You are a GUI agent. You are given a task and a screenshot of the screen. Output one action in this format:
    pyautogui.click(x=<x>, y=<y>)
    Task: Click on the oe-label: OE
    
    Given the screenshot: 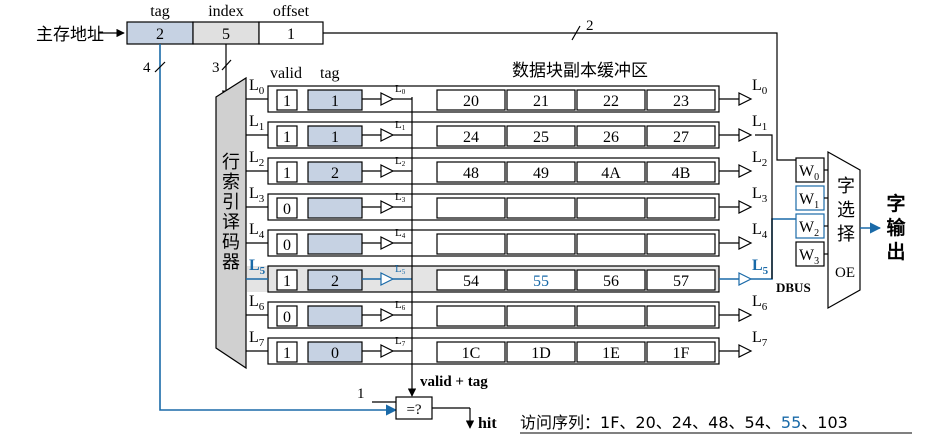 What is the action you would take?
    pyautogui.click(x=845, y=273)
    